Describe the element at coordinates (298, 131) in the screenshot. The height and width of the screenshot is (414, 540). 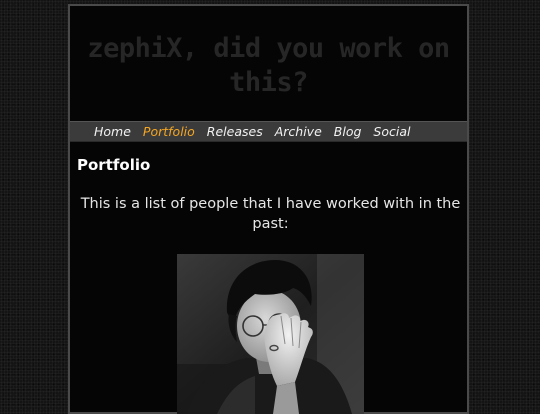
I see `nav-item-archive: Archive` at that location.